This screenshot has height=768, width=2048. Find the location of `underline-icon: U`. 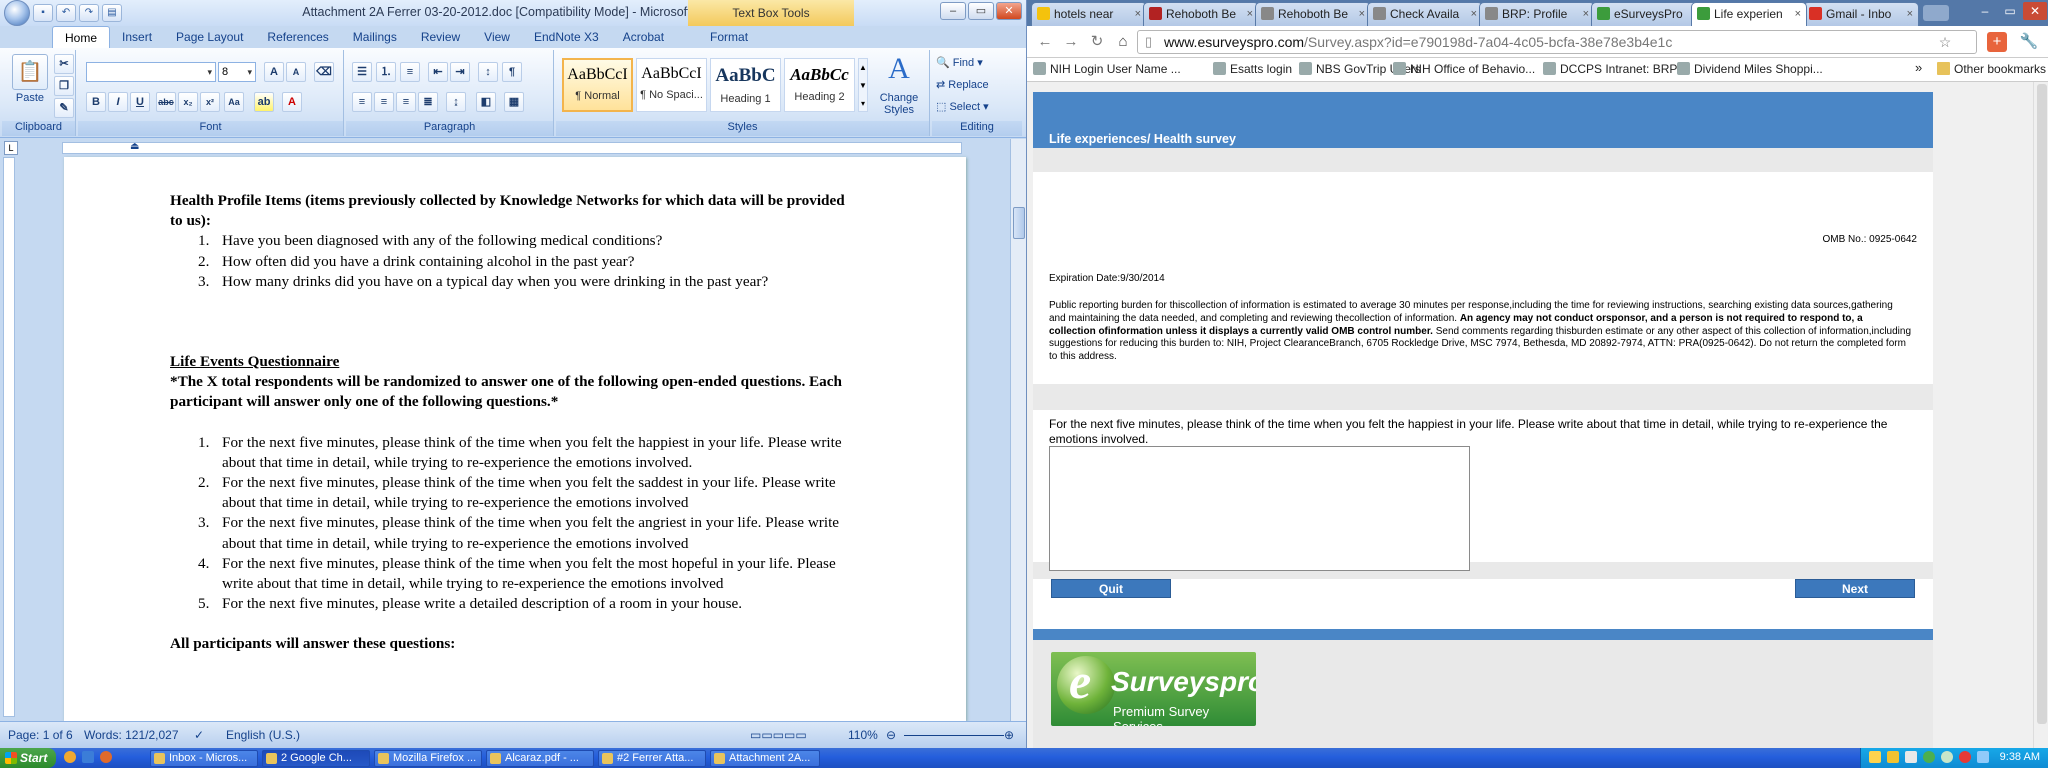

underline-icon: U is located at coordinates (140, 102).